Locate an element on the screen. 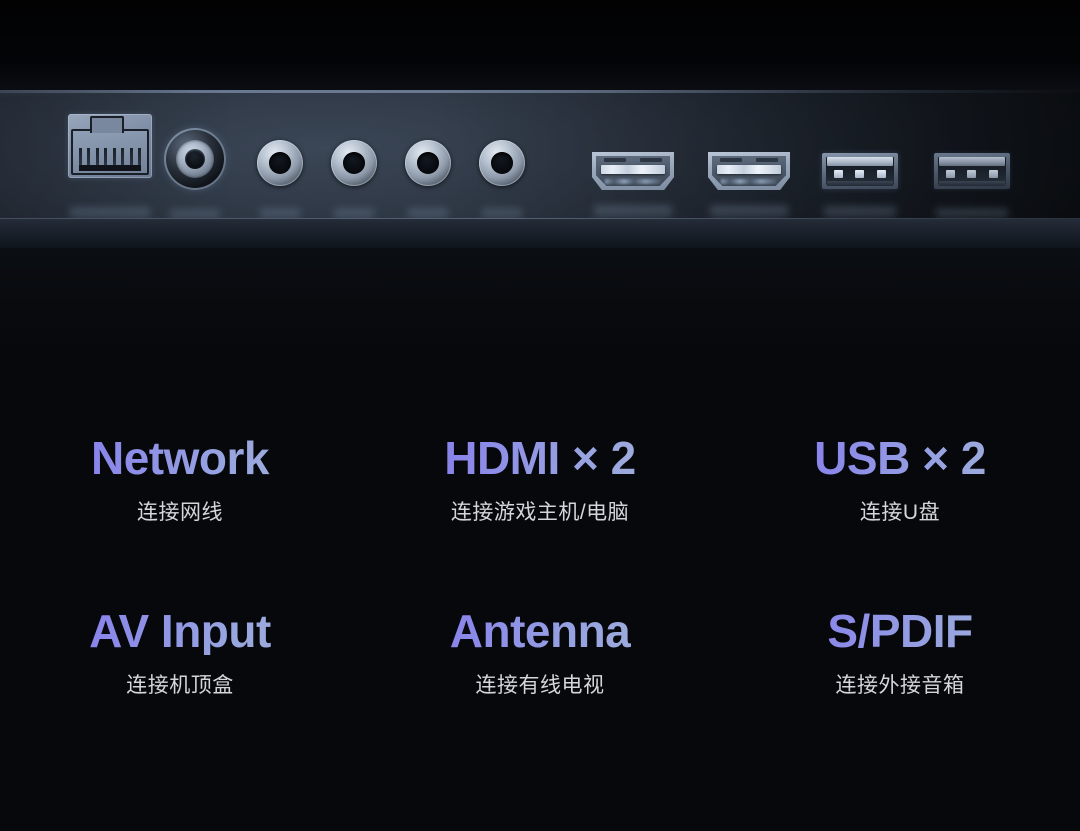  feature-subtitle: 连接机顶盒 is located at coordinates (180, 686).